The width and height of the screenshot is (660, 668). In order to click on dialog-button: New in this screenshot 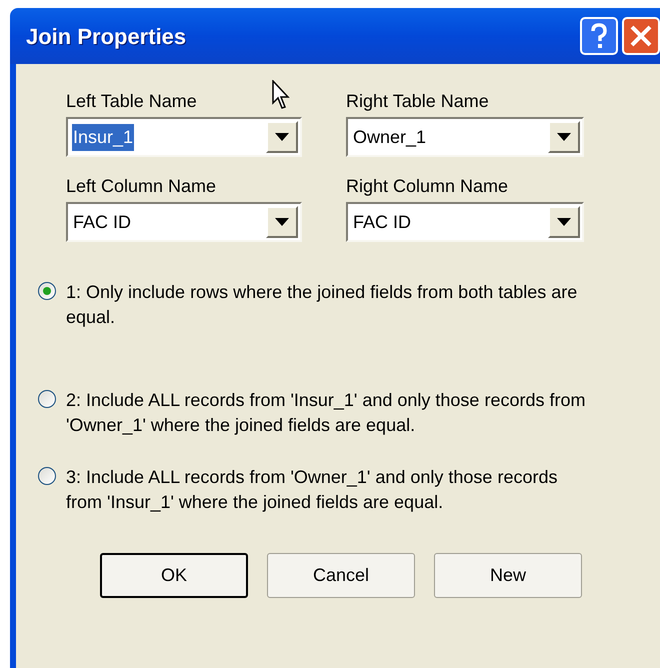, I will do `click(508, 575)`.